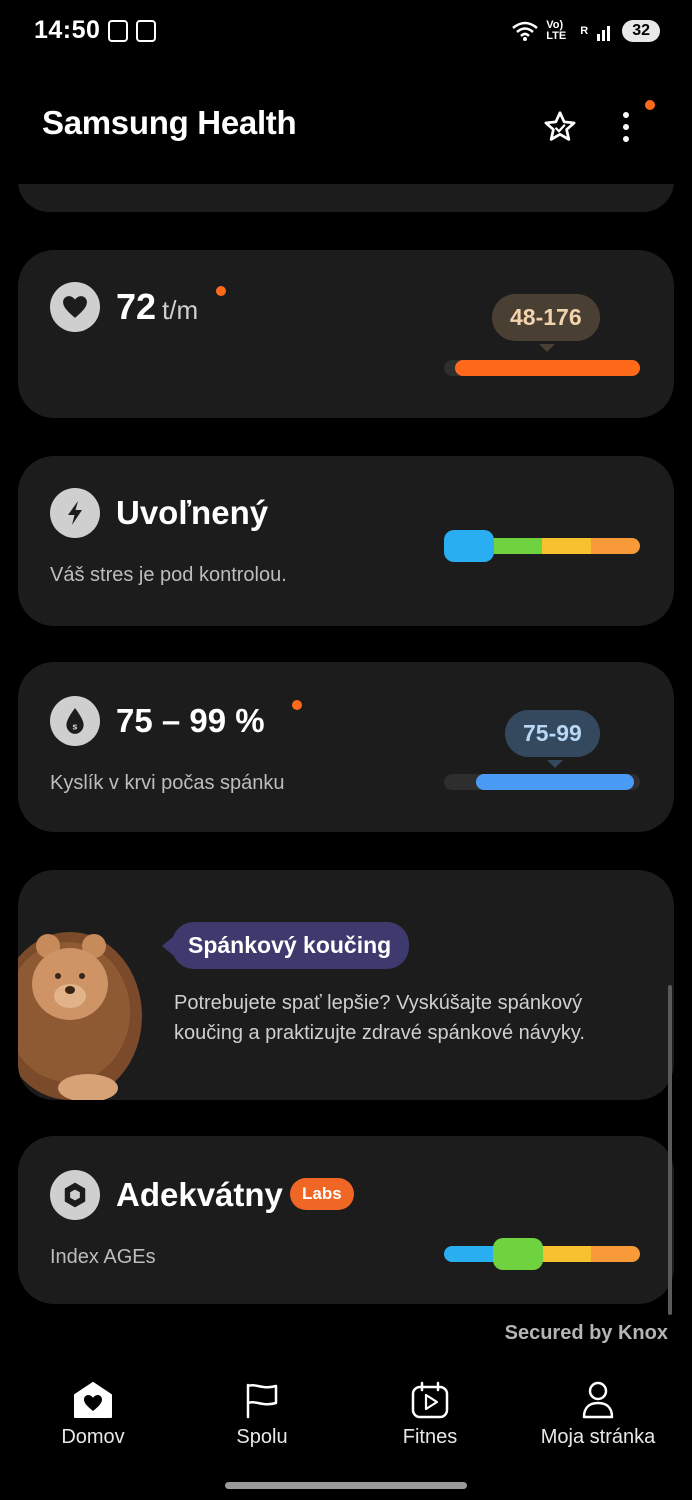  Describe the element at coordinates (190, 720) in the screenshot. I see `blood-oxygen-value: 75 – 99 %` at that location.